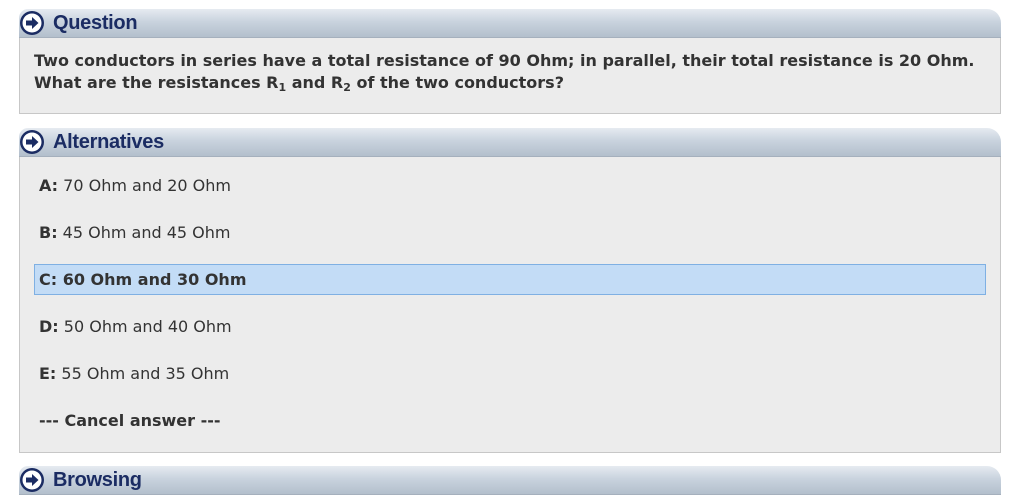 This screenshot has height=496, width=1024. What do you see at coordinates (144, 232) in the screenshot?
I see `alternative-text: 45 Ohm and 45 Ohm` at bounding box center [144, 232].